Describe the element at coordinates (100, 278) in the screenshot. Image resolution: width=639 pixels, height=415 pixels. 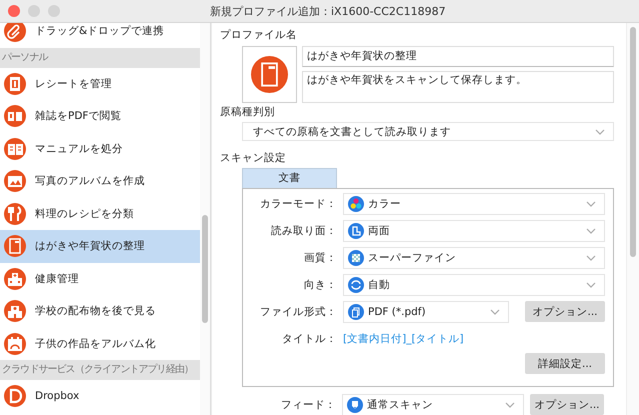
I see `sidebar-item: 健康管理` at that location.